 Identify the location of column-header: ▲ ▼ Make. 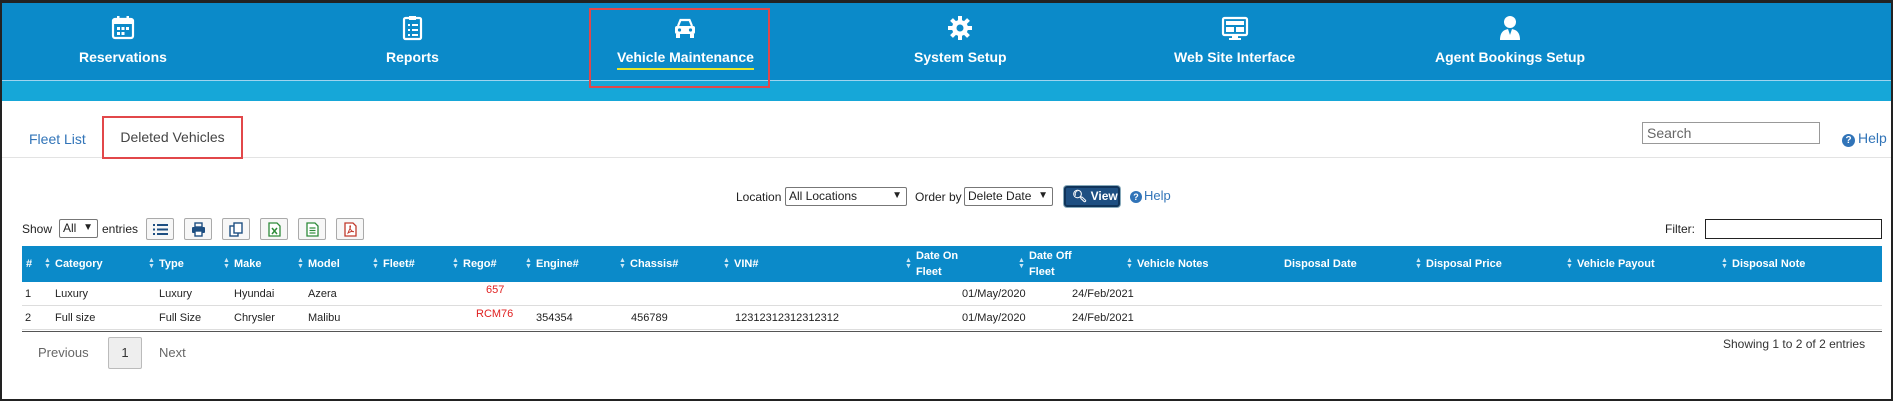
(242, 264).